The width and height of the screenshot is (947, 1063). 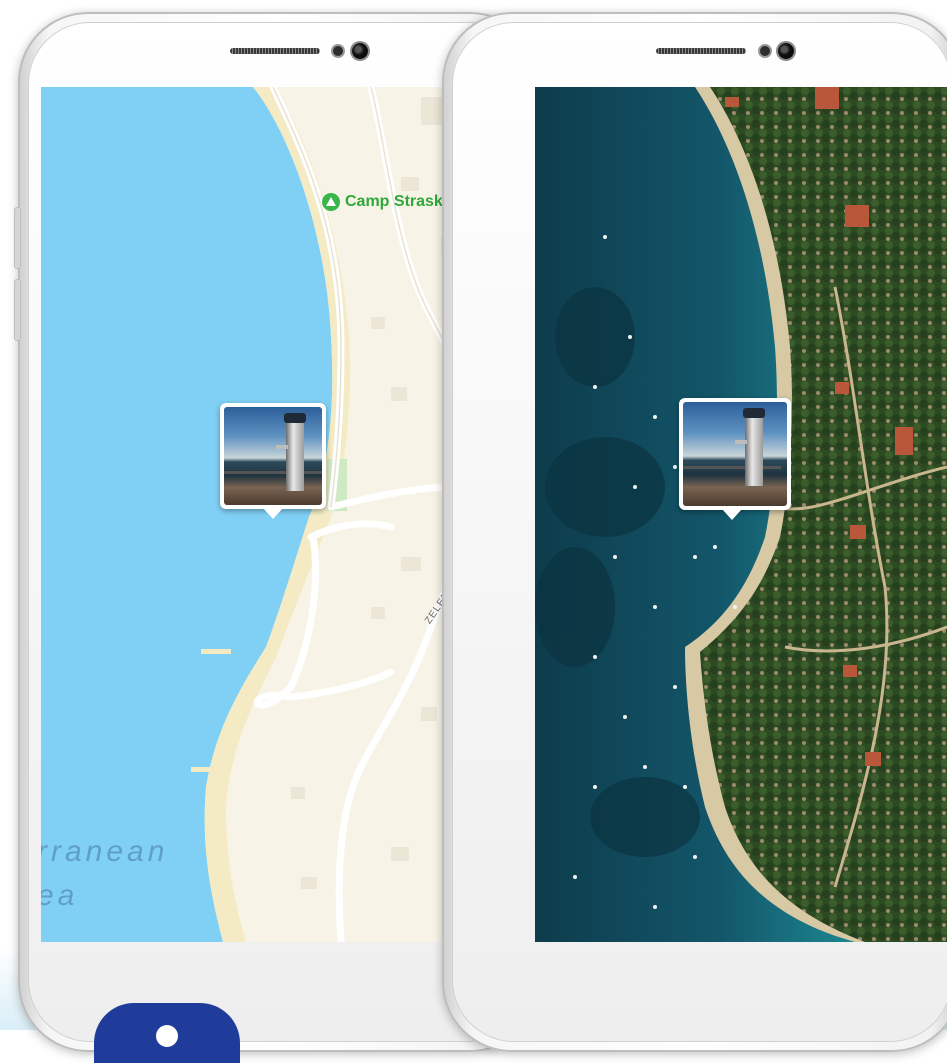 What do you see at coordinates (786, 51) in the screenshot?
I see `right-front-camera-icon` at bounding box center [786, 51].